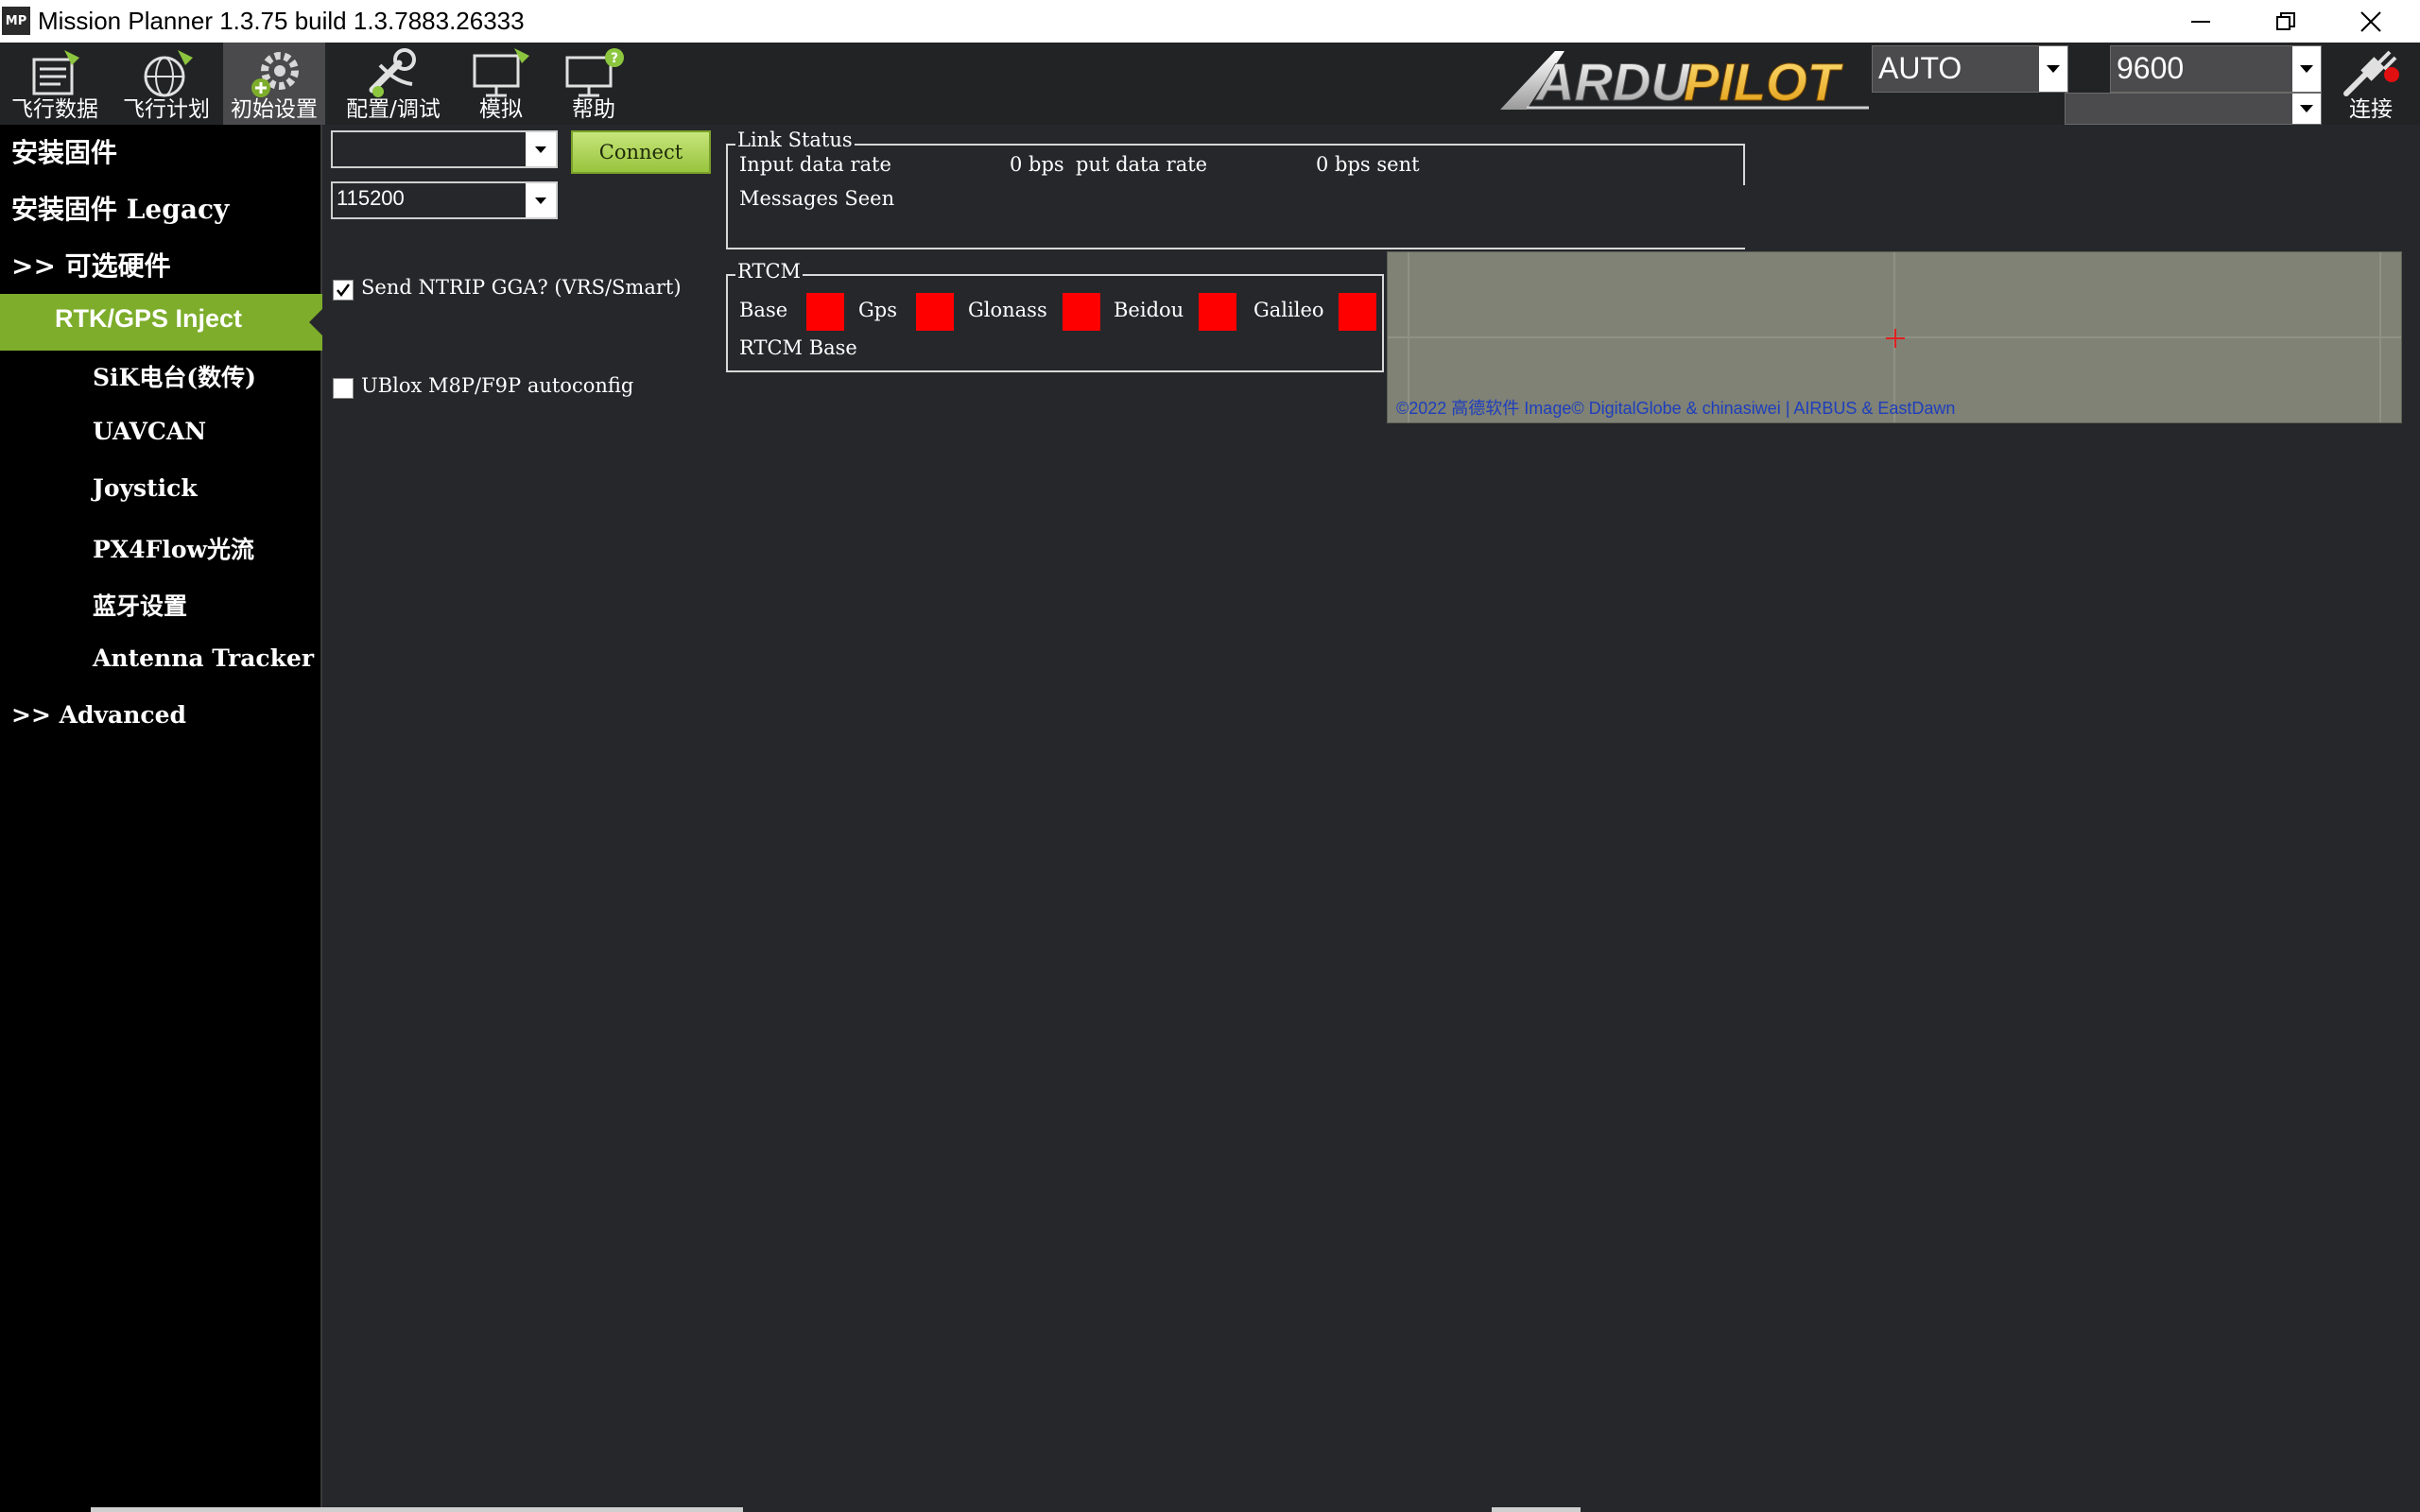  I want to click on svg-text: ARDU, so click(1612, 82).